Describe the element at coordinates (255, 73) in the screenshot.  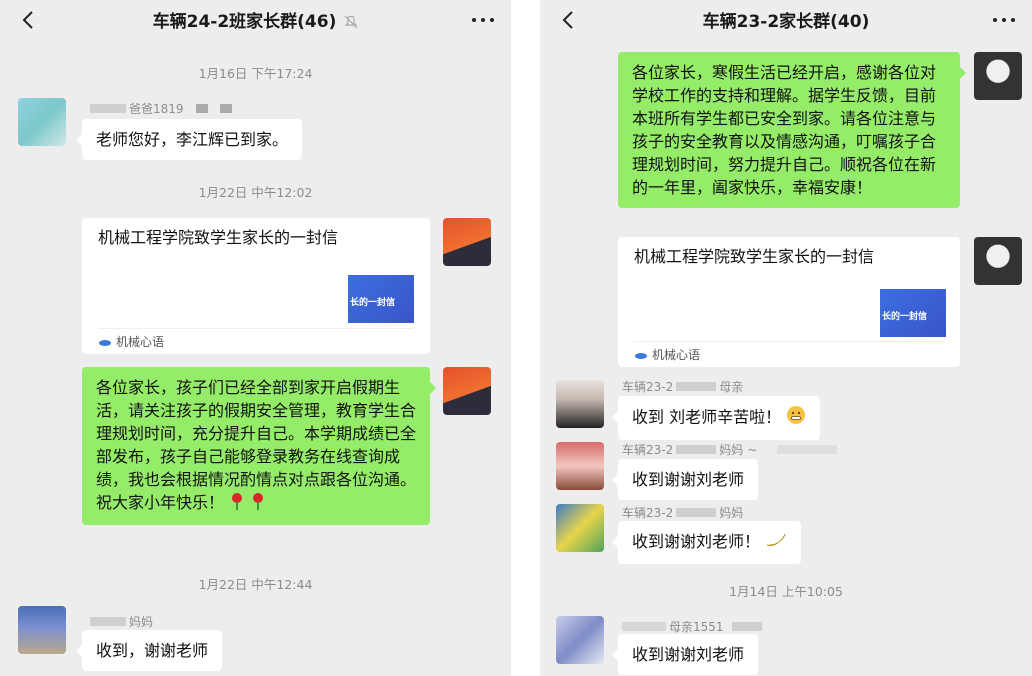
I see `timestamp: 1月16日 下午17:24` at that location.